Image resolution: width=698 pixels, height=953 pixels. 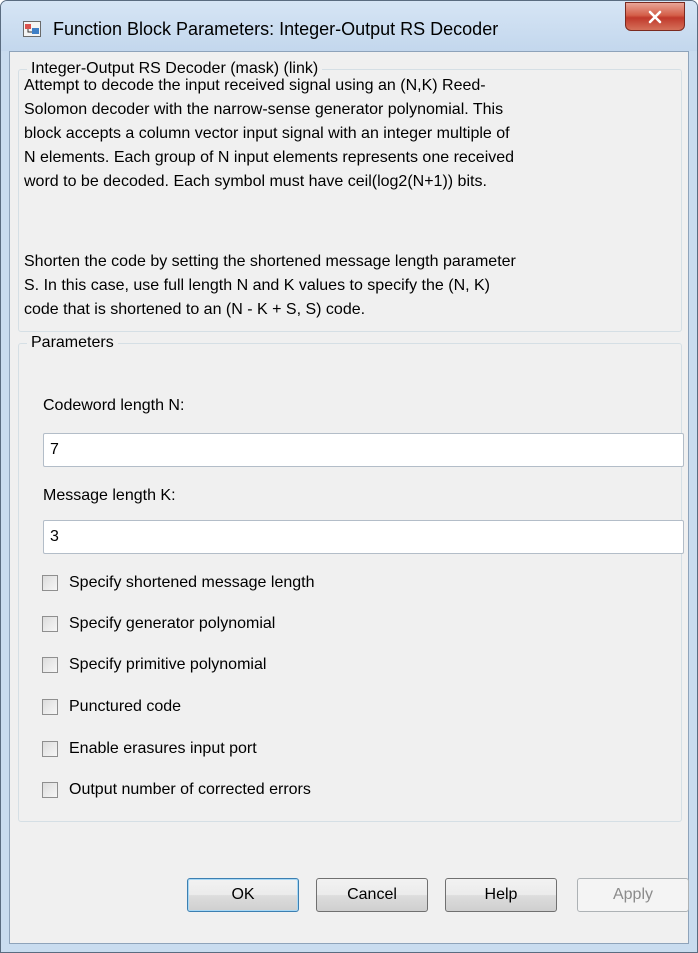 I want to click on message-length-input, so click(x=363, y=537).